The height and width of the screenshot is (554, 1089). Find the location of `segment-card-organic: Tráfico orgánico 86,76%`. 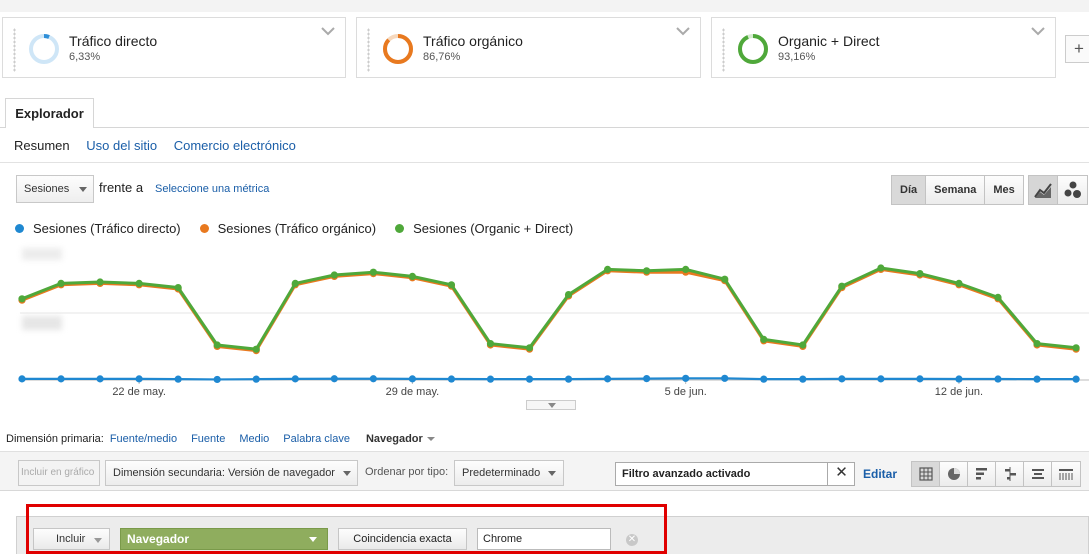

segment-card-organic: Tráfico orgánico 86,76% is located at coordinates (528, 47).